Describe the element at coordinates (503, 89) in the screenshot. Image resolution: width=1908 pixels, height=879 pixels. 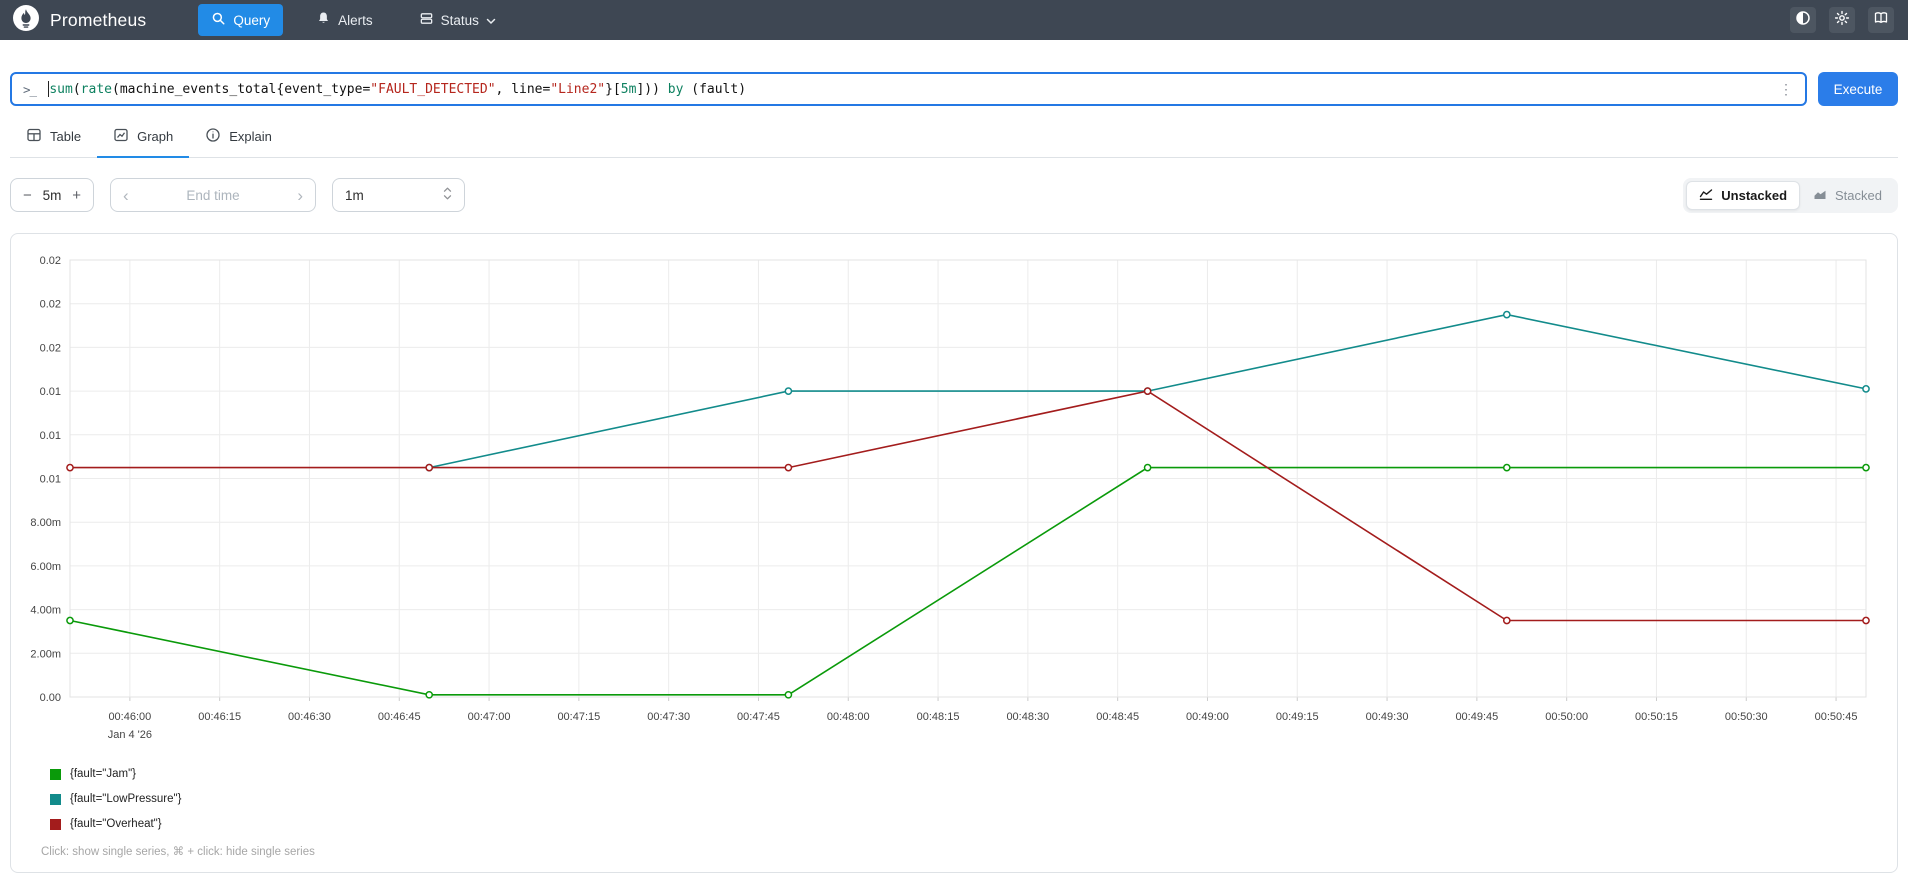
I see `promql-token-p: ,` at that location.